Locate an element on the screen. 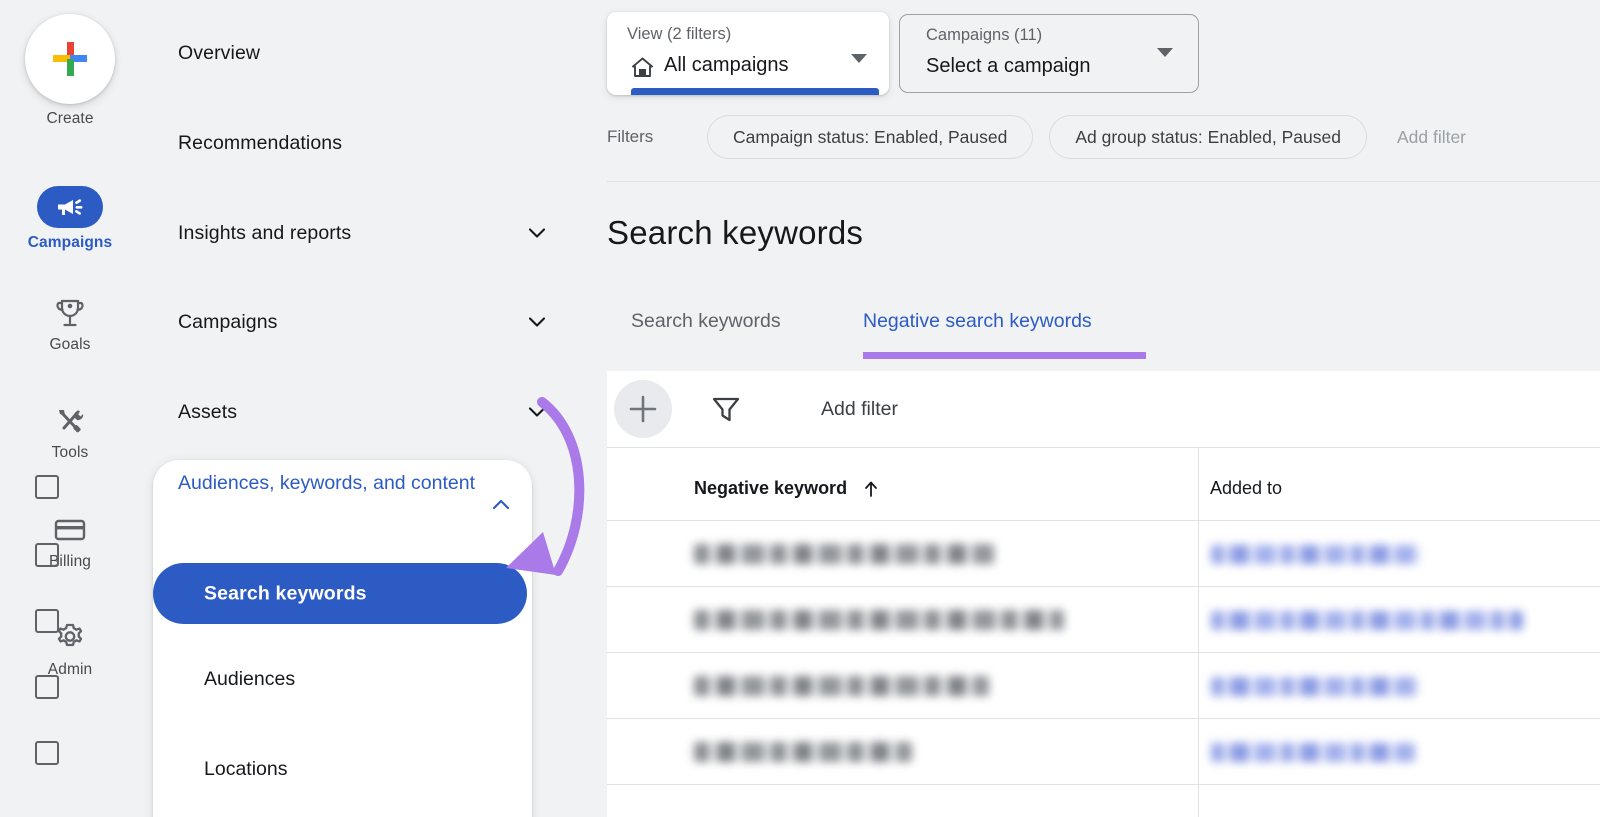 This screenshot has width=1600, height=817. rail-item-label-create: Create is located at coordinates (70, 118).